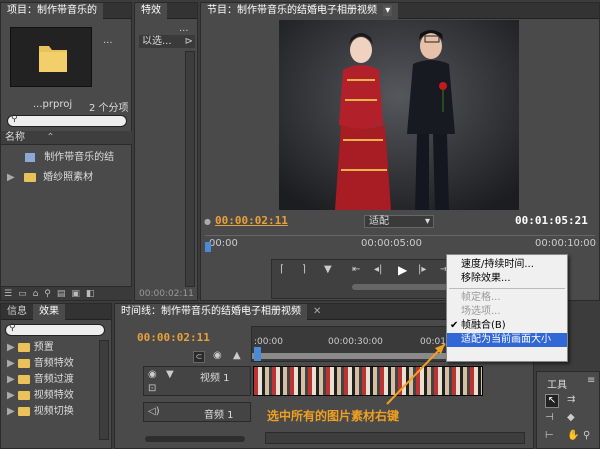 Image resolution: width=600 pixels, height=449 pixels. I want to click on program-tabbar: 节目：制作带音乐的结婚电子相册视频 ▾, so click(400, 10).